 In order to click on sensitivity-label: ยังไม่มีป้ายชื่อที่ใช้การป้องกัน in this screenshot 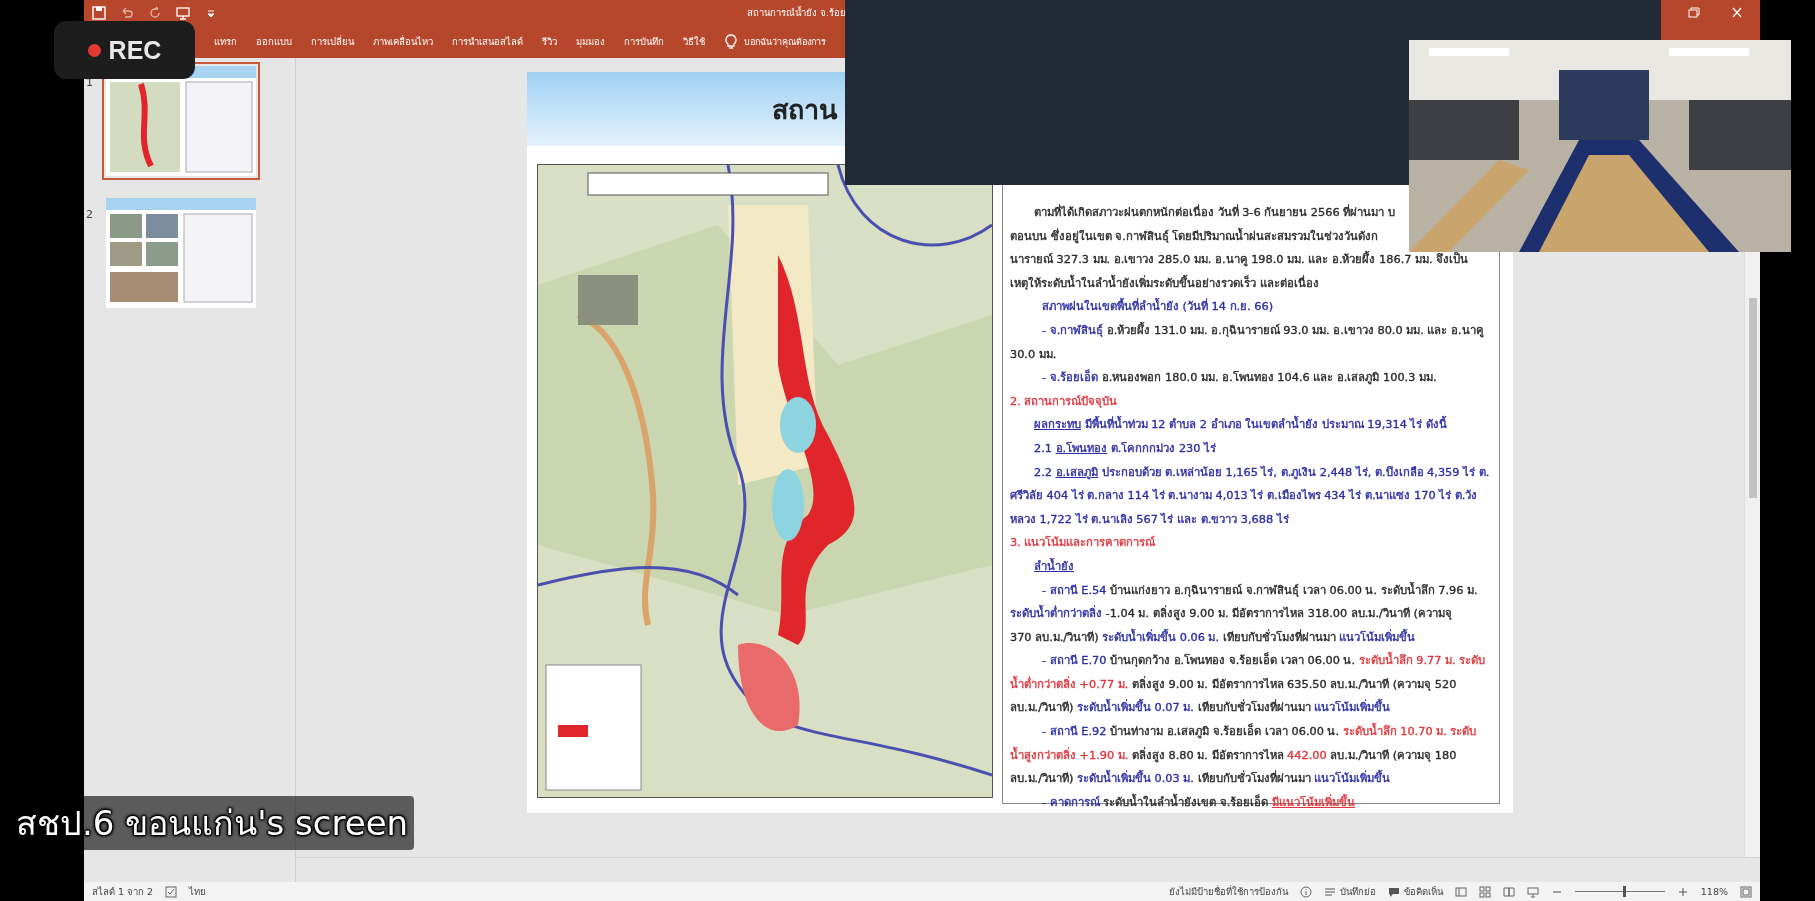, I will do `click(1228, 891)`.